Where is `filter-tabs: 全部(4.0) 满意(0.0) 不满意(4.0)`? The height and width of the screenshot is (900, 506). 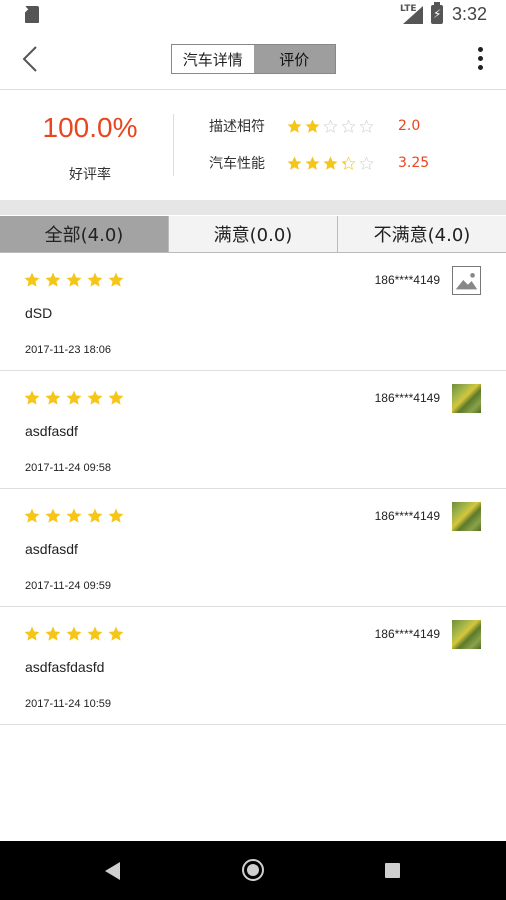 filter-tabs: 全部(4.0) 满意(0.0) 不满意(4.0) is located at coordinates (253, 234).